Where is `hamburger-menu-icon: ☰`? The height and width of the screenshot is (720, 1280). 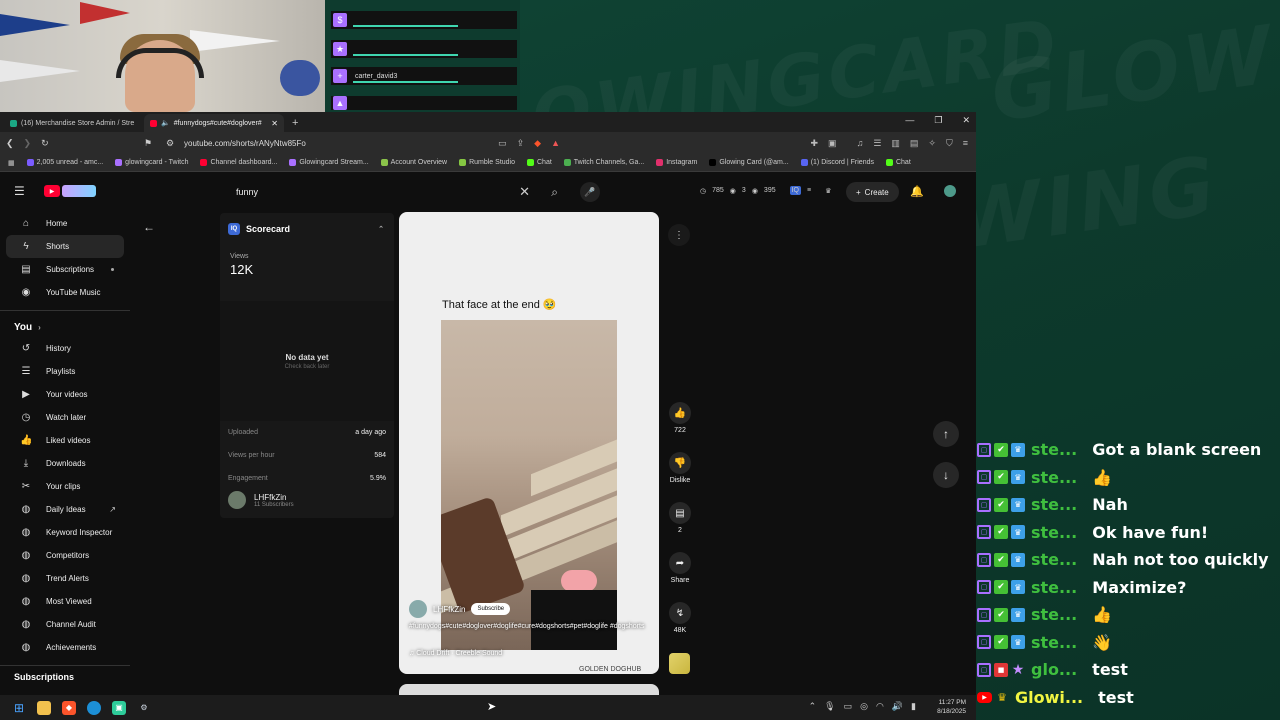 hamburger-menu-icon: ☰ is located at coordinates (19, 191).